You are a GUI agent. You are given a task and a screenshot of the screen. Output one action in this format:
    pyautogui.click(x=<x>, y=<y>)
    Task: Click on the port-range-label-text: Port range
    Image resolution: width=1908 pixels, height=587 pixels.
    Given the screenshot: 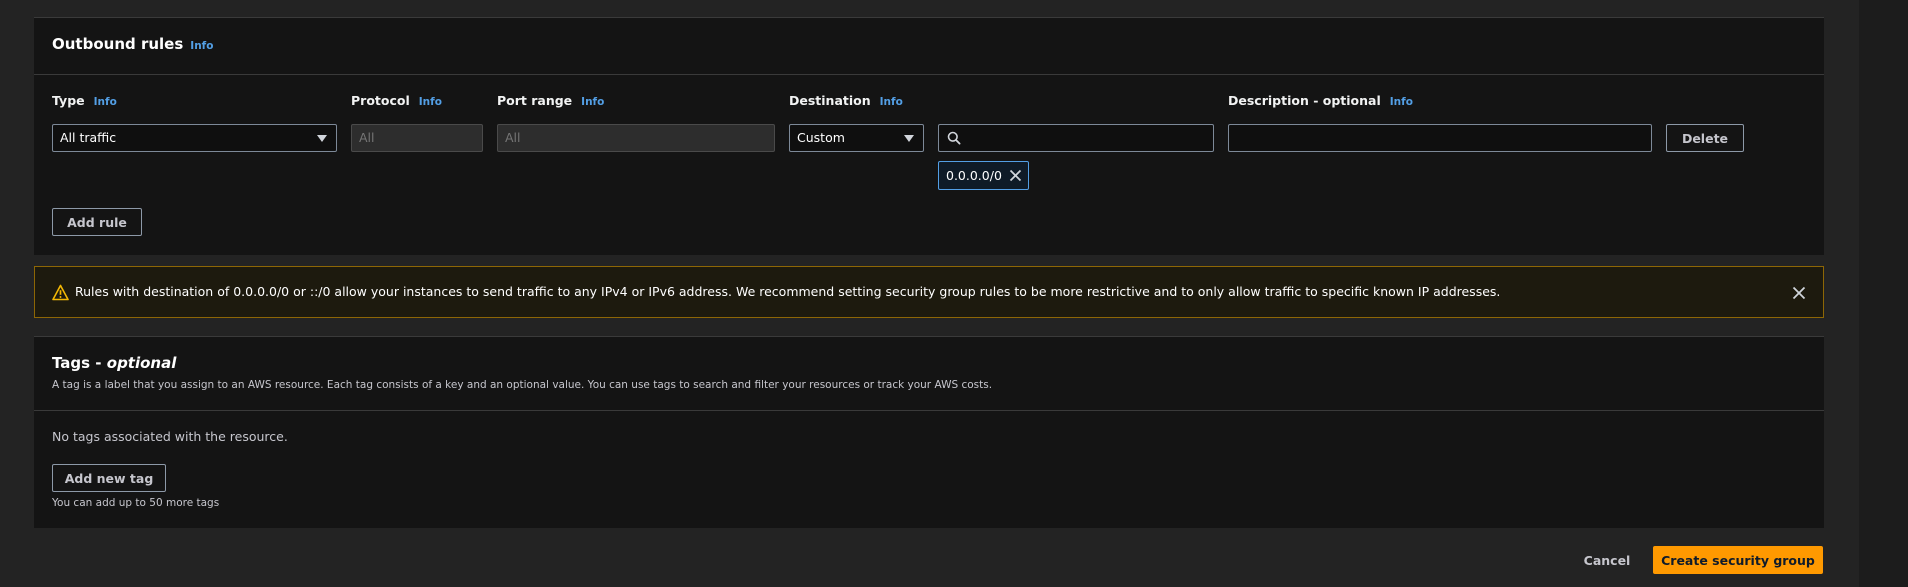 What is the action you would take?
    pyautogui.click(x=535, y=100)
    